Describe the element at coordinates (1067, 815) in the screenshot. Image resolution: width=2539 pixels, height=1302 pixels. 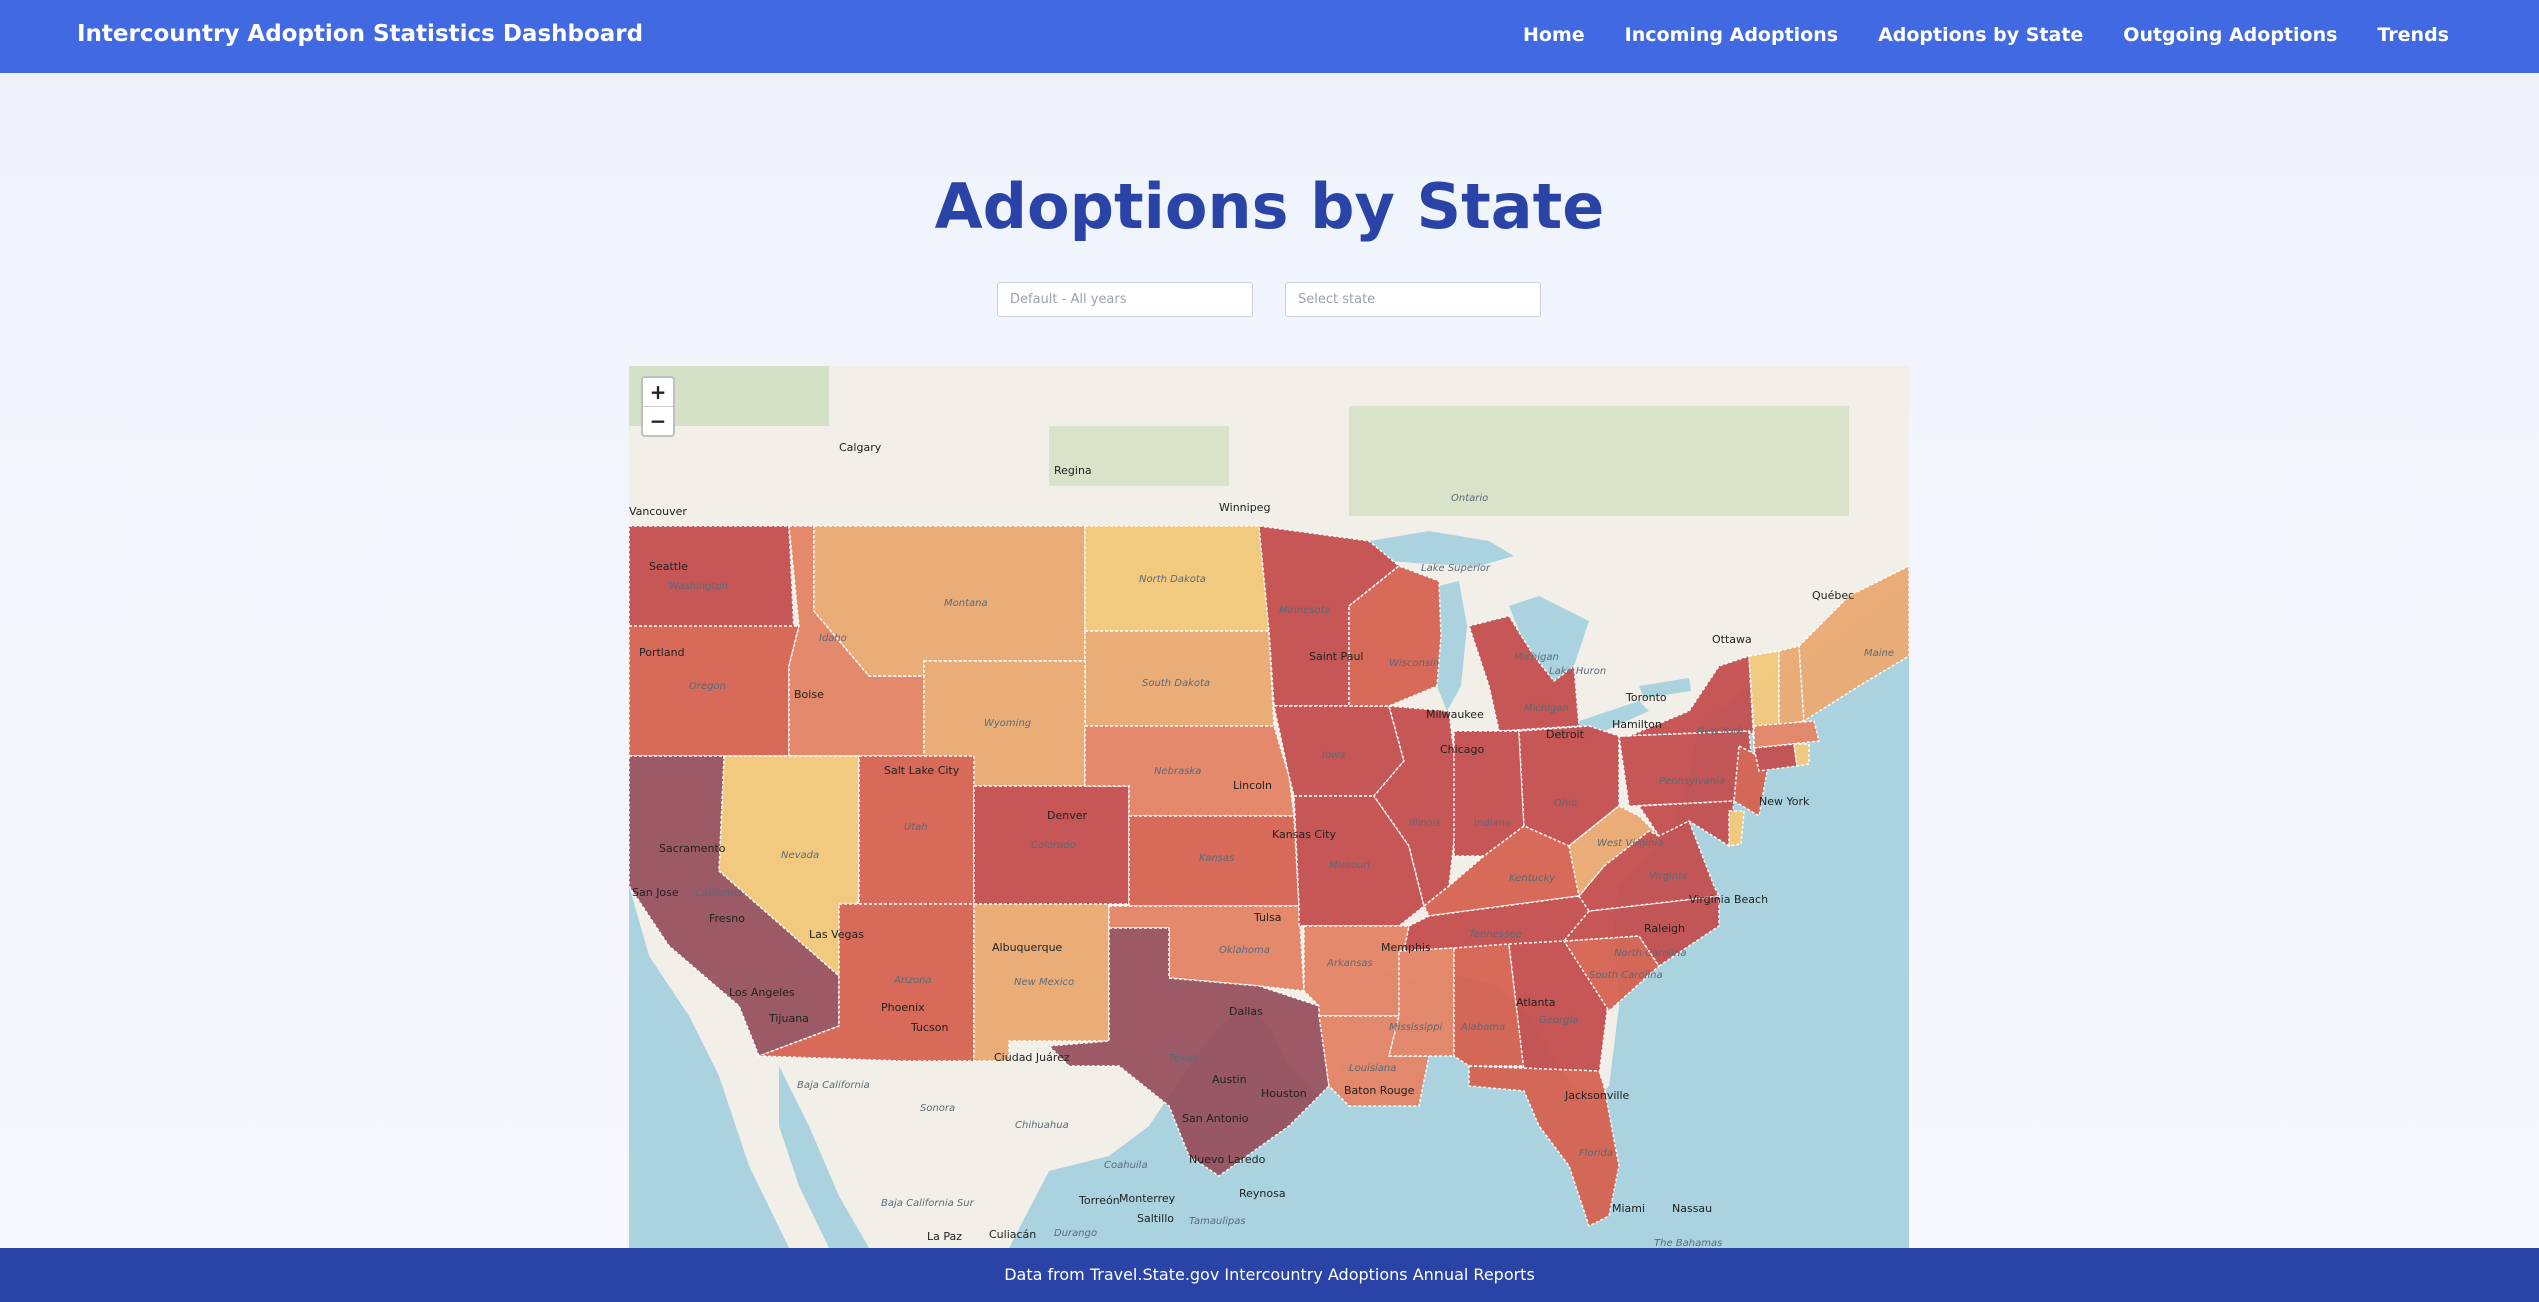
I see `city-label: Denver` at that location.